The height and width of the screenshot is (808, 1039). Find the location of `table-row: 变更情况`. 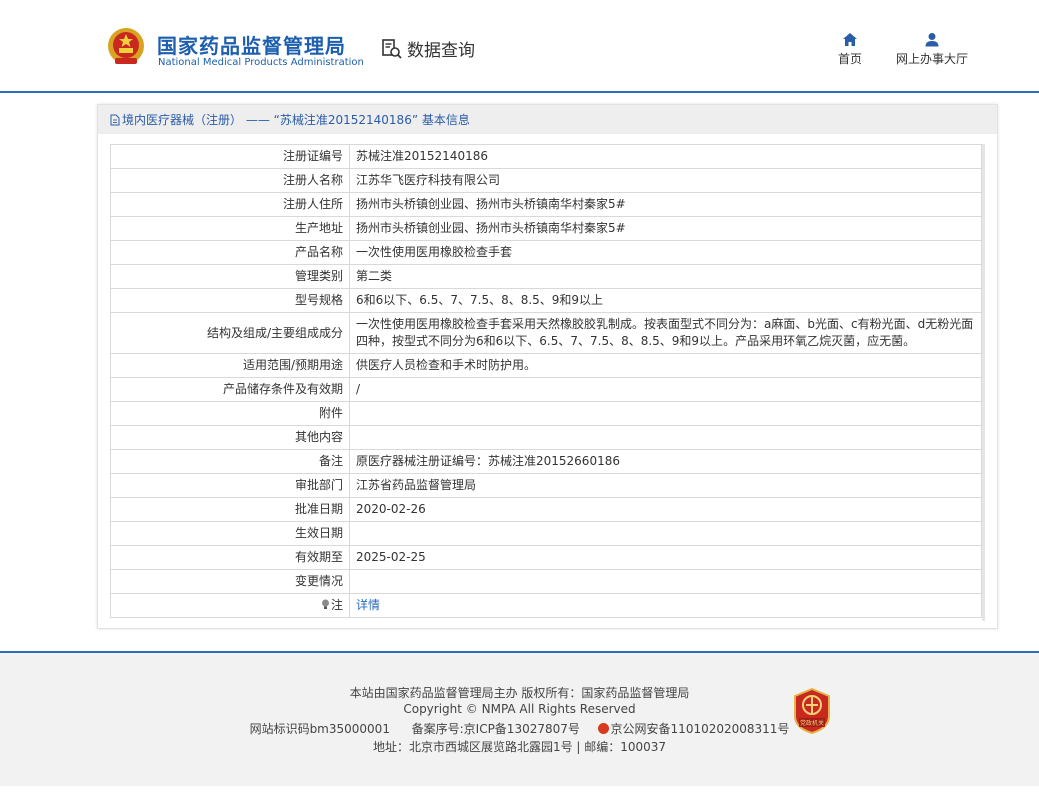

table-row: 变更情况 is located at coordinates (546, 581).